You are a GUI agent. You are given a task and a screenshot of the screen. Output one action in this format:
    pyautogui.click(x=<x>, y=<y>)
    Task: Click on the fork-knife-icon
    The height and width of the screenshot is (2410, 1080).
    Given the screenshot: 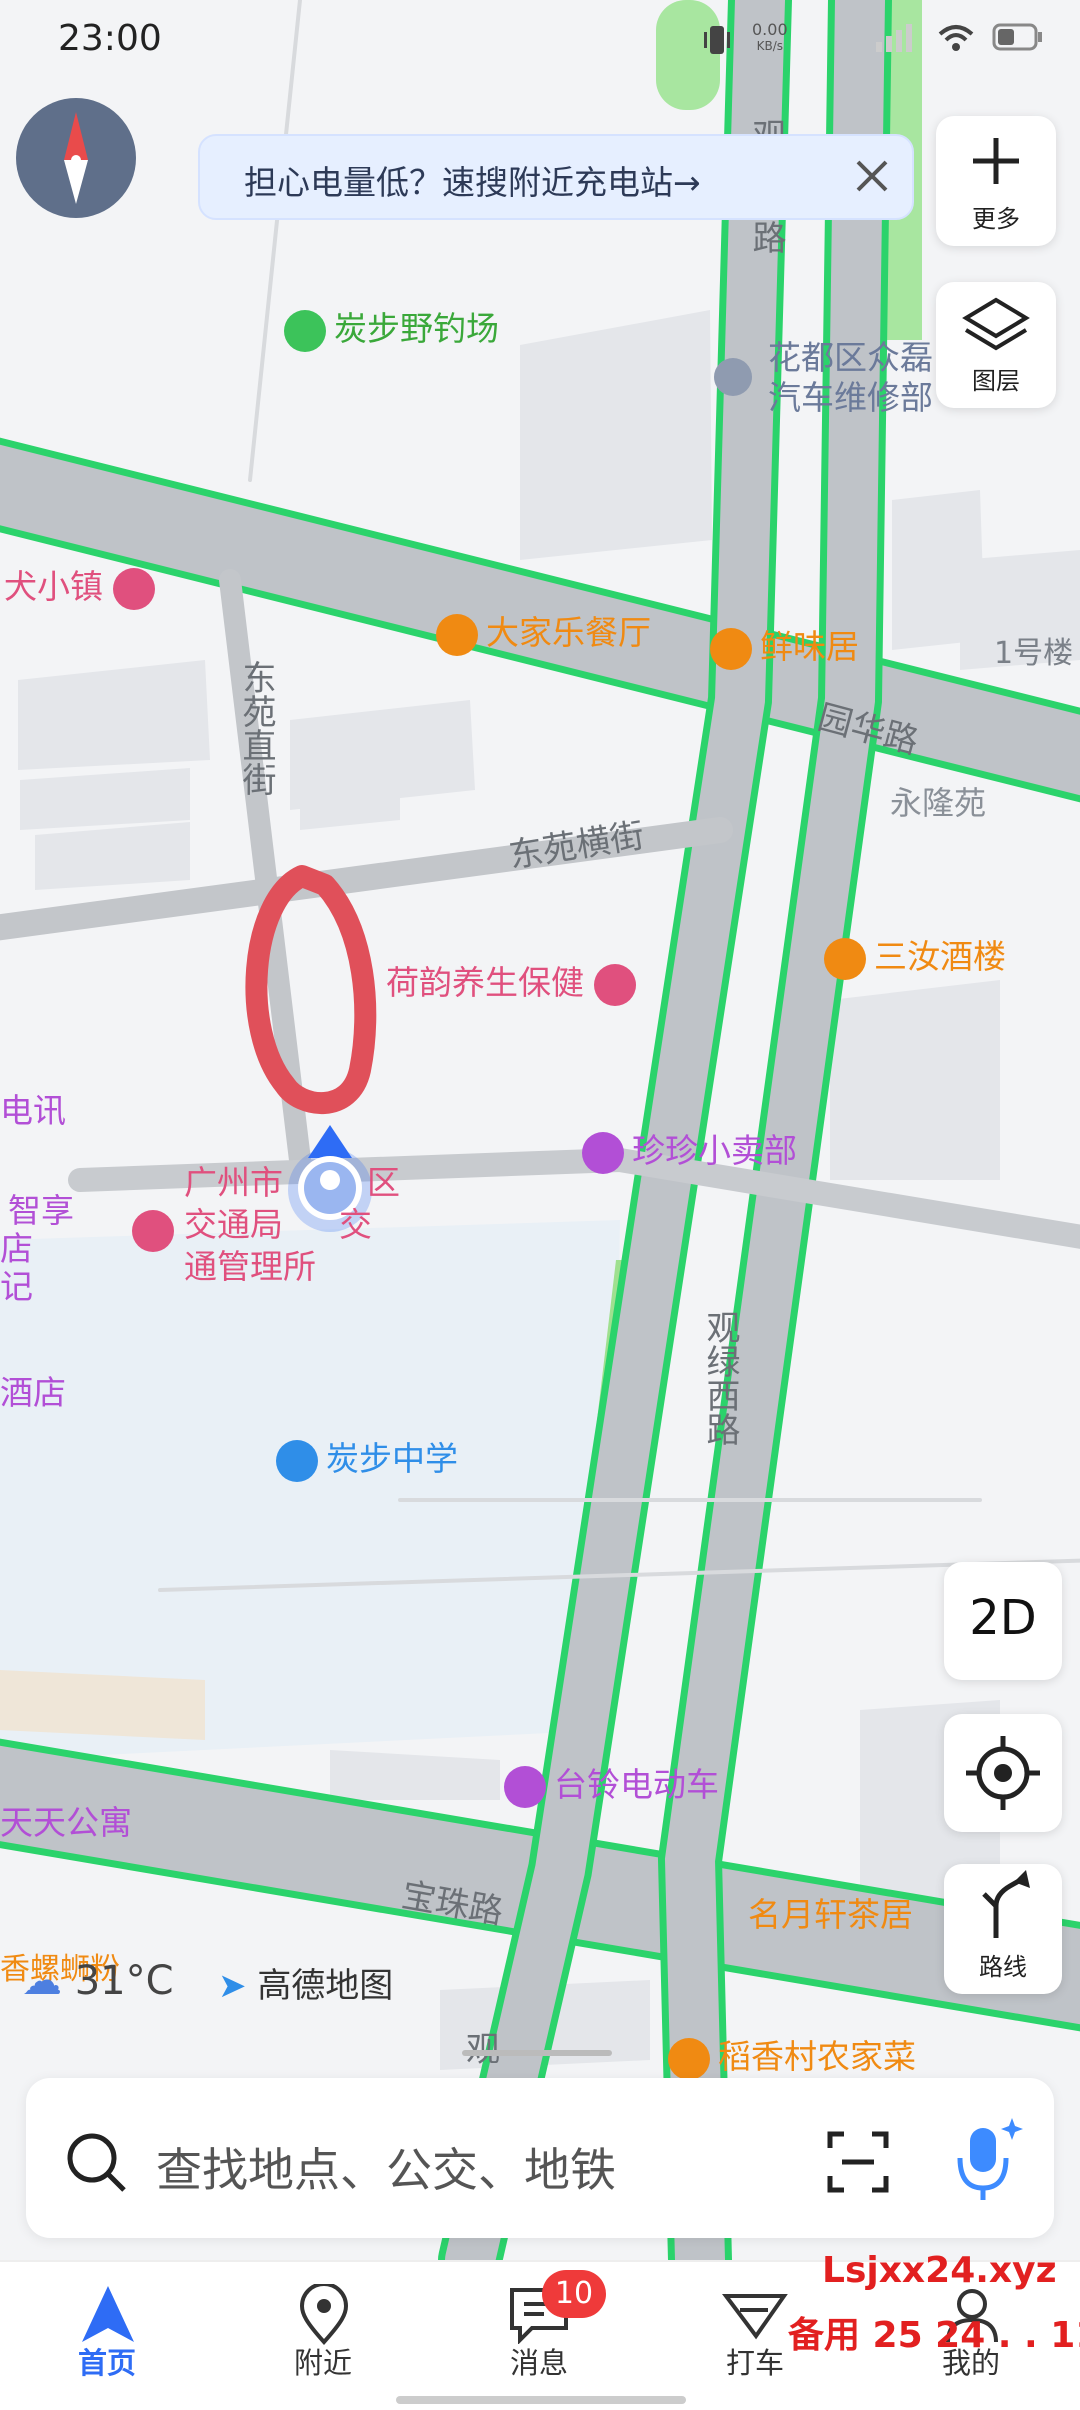 What is the action you would take?
    pyautogui.click(x=689, y=2058)
    